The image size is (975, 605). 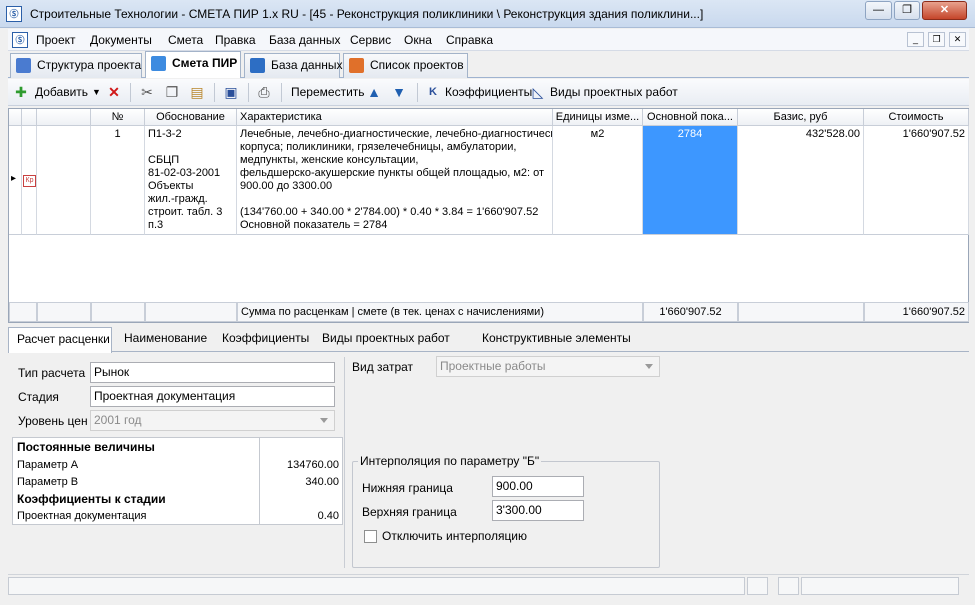 What do you see at coordinates (301, 465) in the screenshot?
I see `param-a-value: 134760.00` at bounding box center [301, 465].